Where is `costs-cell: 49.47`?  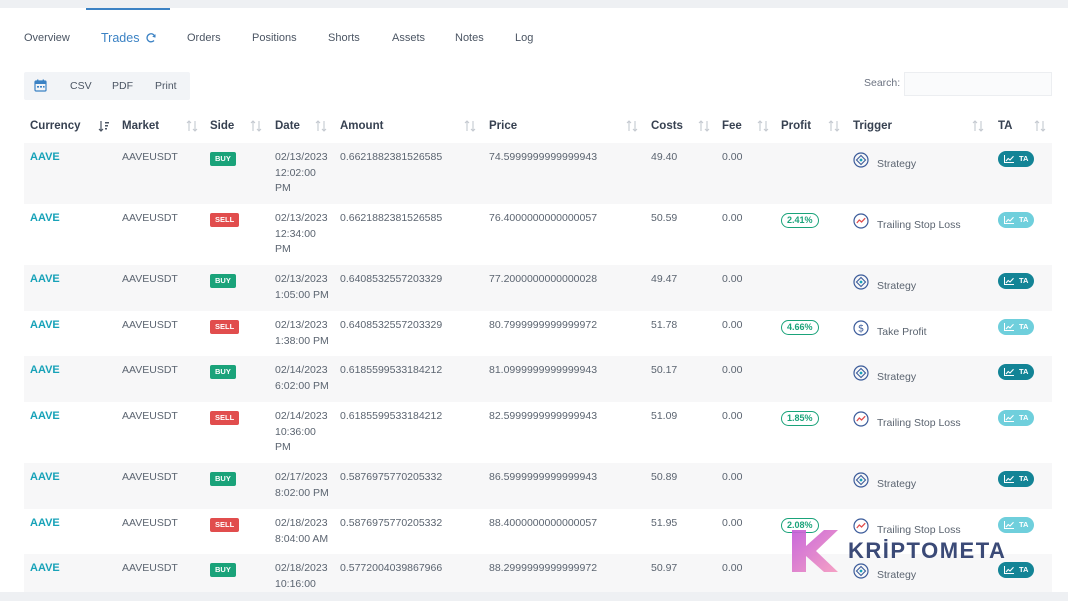 costs-cell: 49.47 is located at coordinates (664, 279).